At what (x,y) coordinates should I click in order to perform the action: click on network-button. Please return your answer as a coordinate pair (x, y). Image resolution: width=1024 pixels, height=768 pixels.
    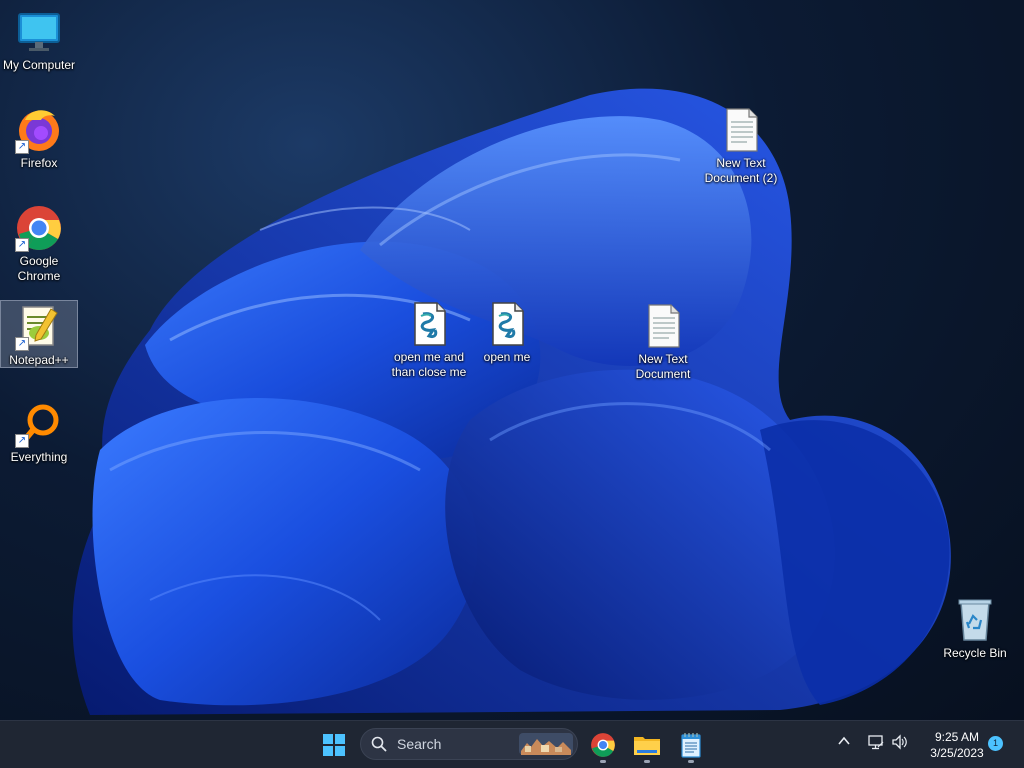
    Looking at the image, I should click on (876, 744).